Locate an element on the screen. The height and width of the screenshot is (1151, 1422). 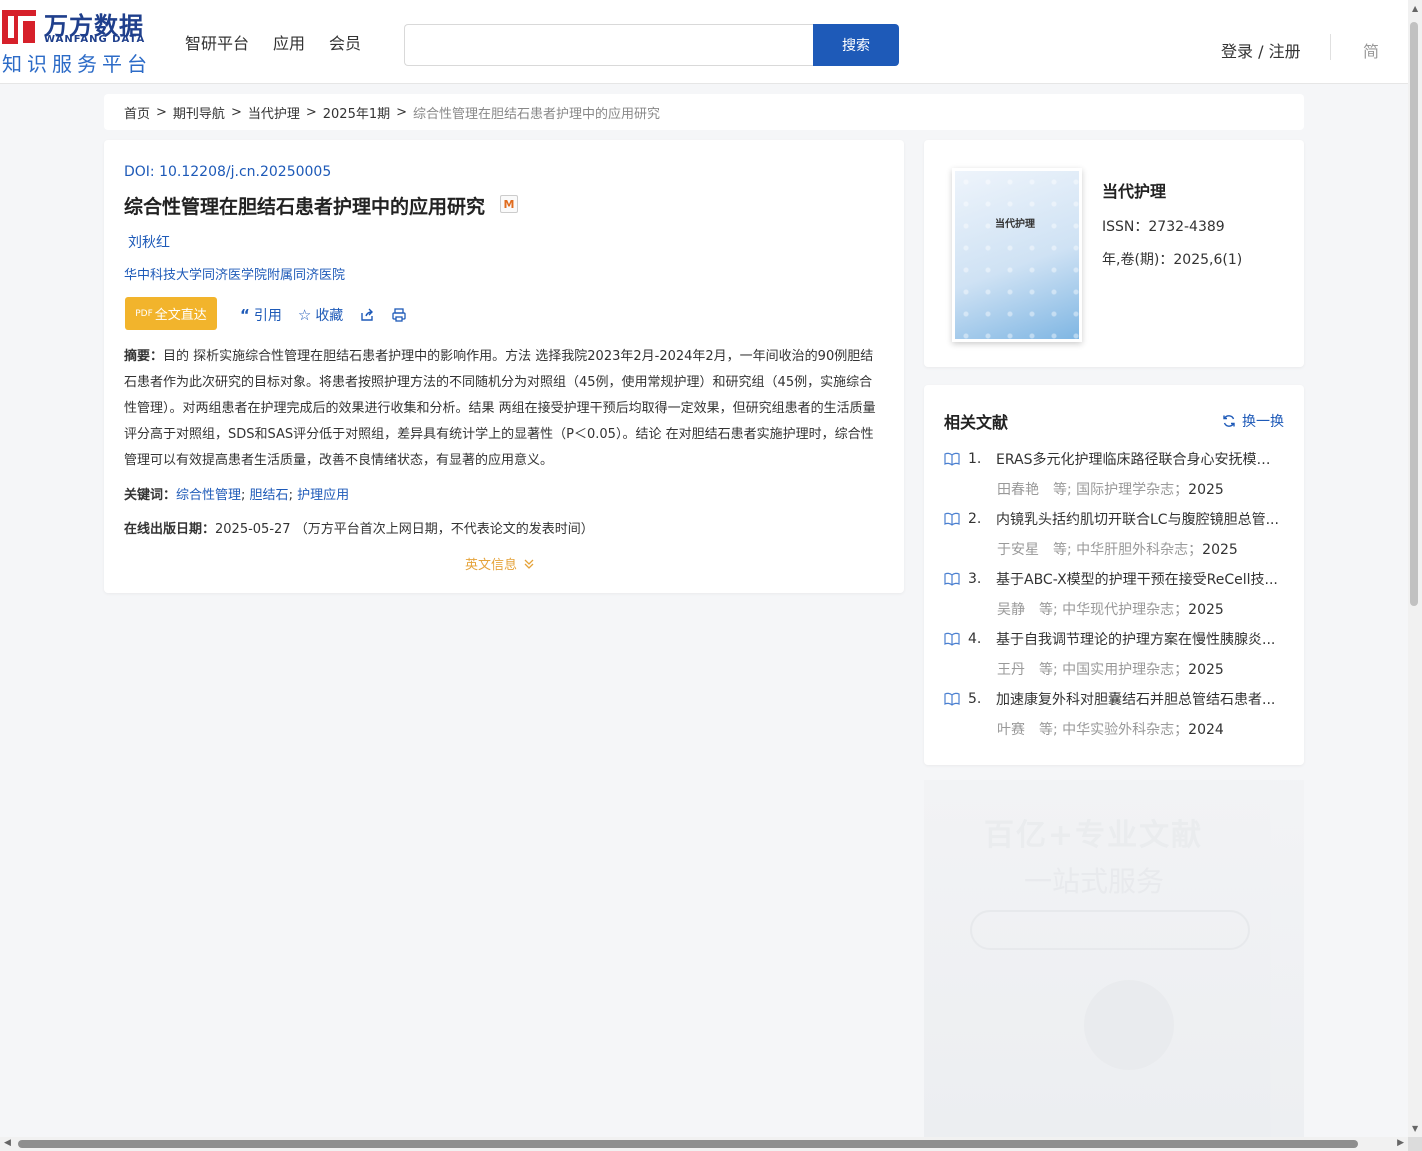
scroll-down-icon: ▼ is located at coordinates (1415, 1128).